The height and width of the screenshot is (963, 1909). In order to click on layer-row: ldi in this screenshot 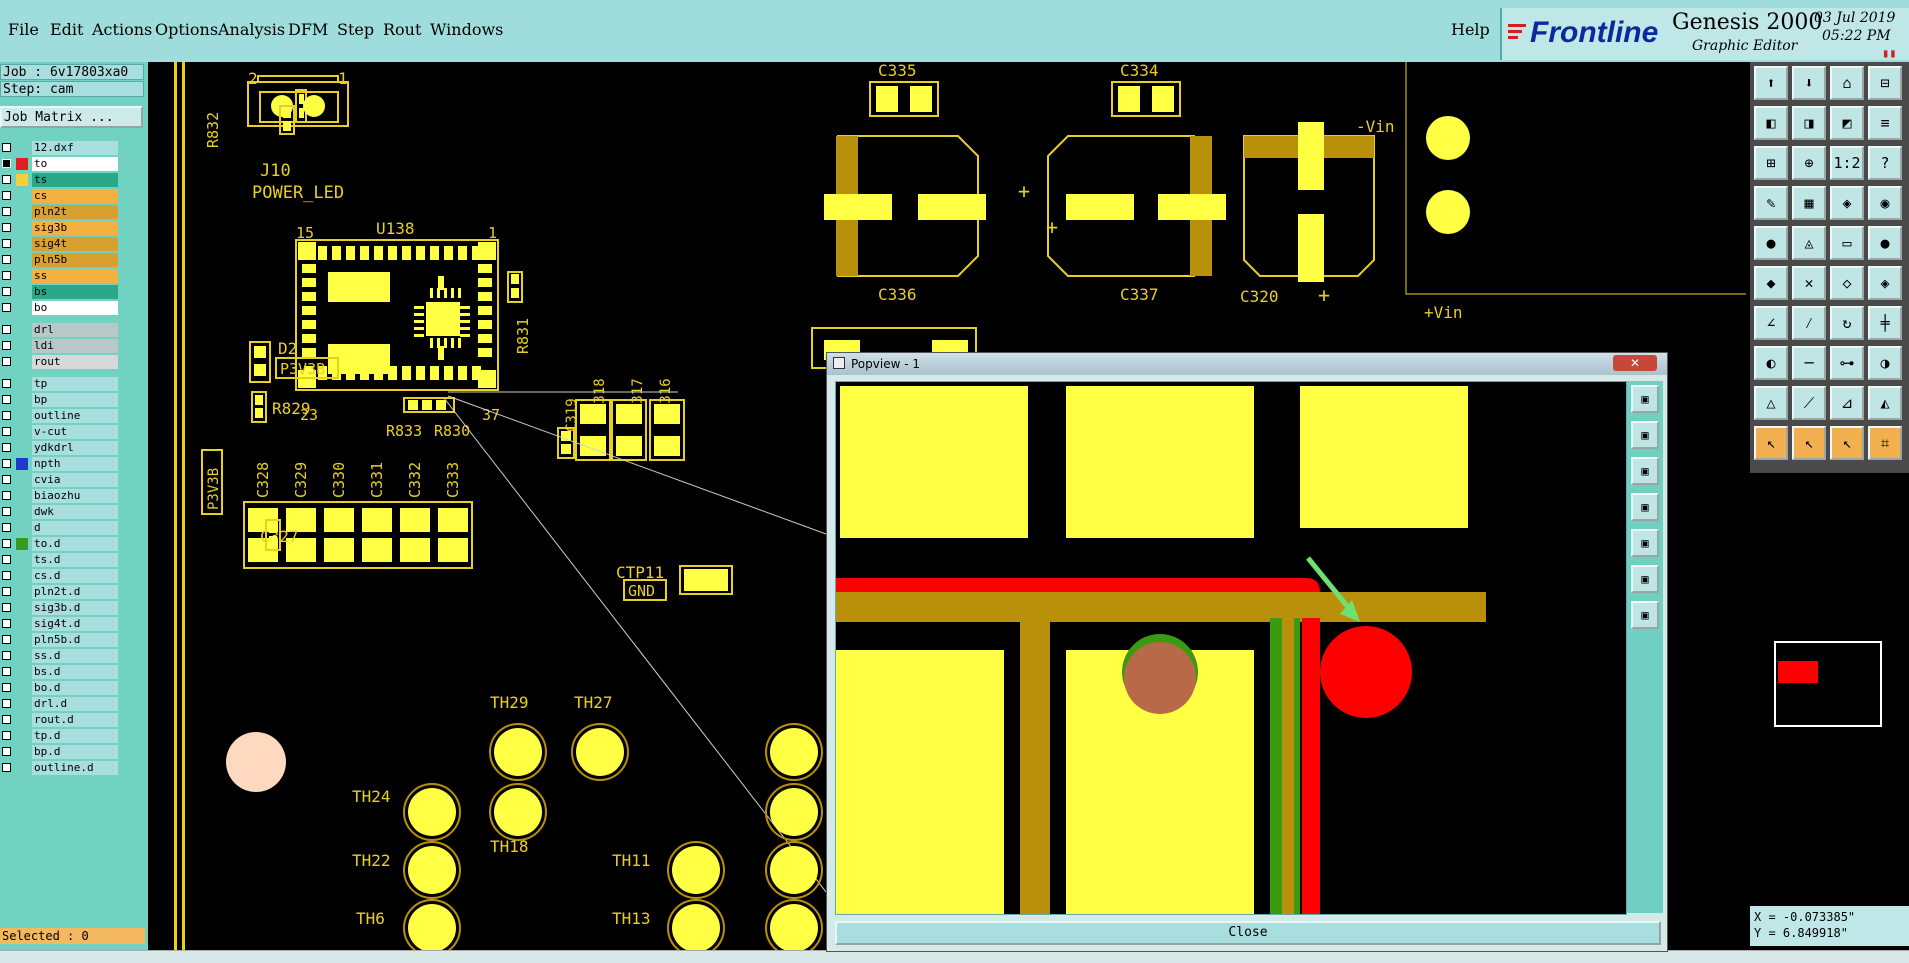, I will do `click(59, 346)`.